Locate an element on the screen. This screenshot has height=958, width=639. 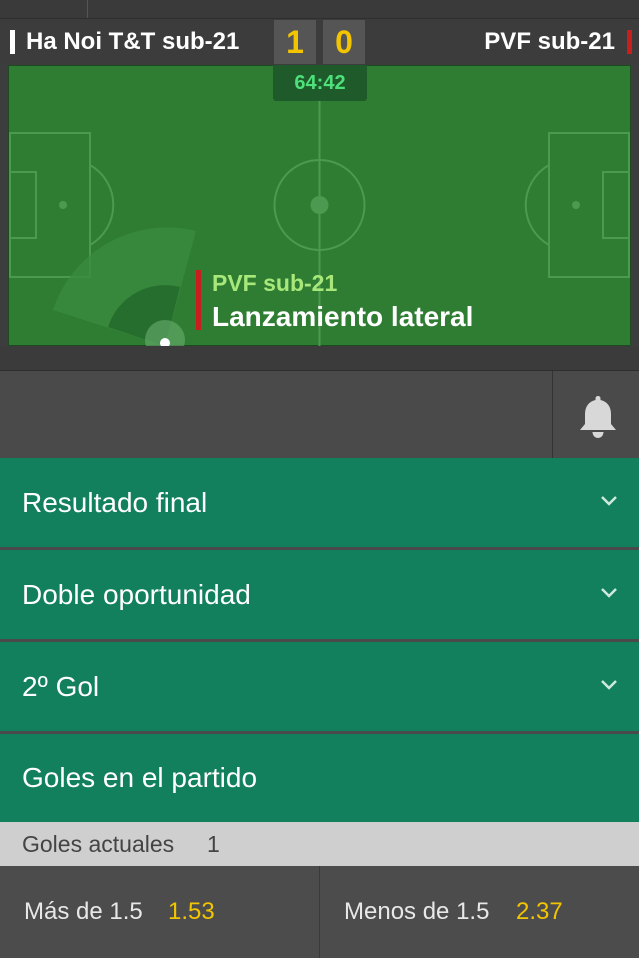
action-bar is located at coordinates (319, 414).